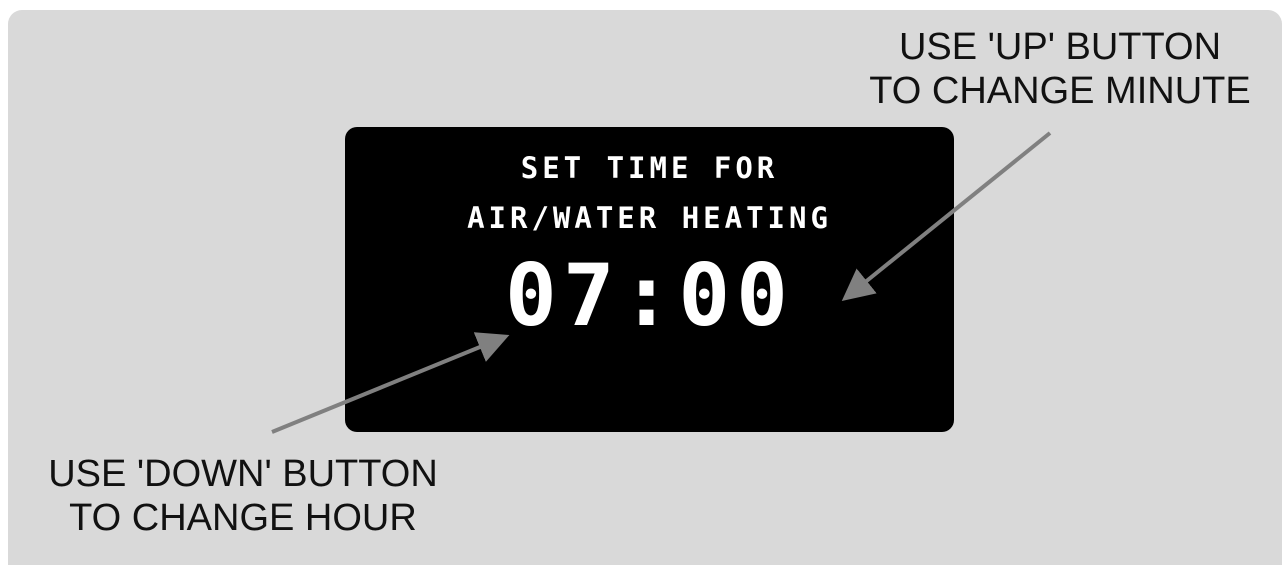  What do you see at coordinates (390, 383) in the screenshot?
I see `down-arrow` at bounding box center [390, 383].